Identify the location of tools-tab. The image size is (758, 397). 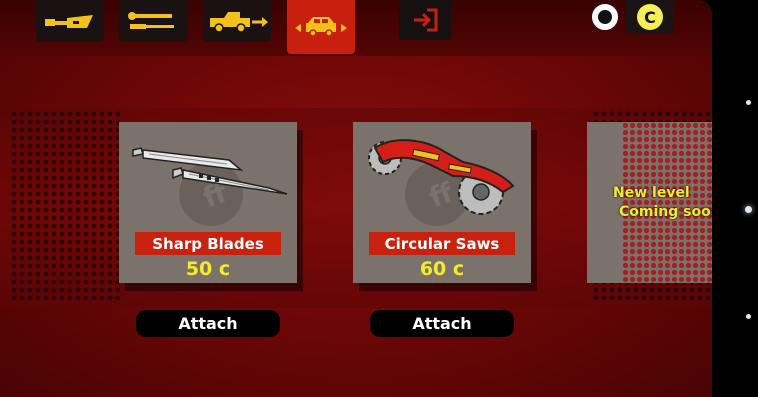
(153, 21).